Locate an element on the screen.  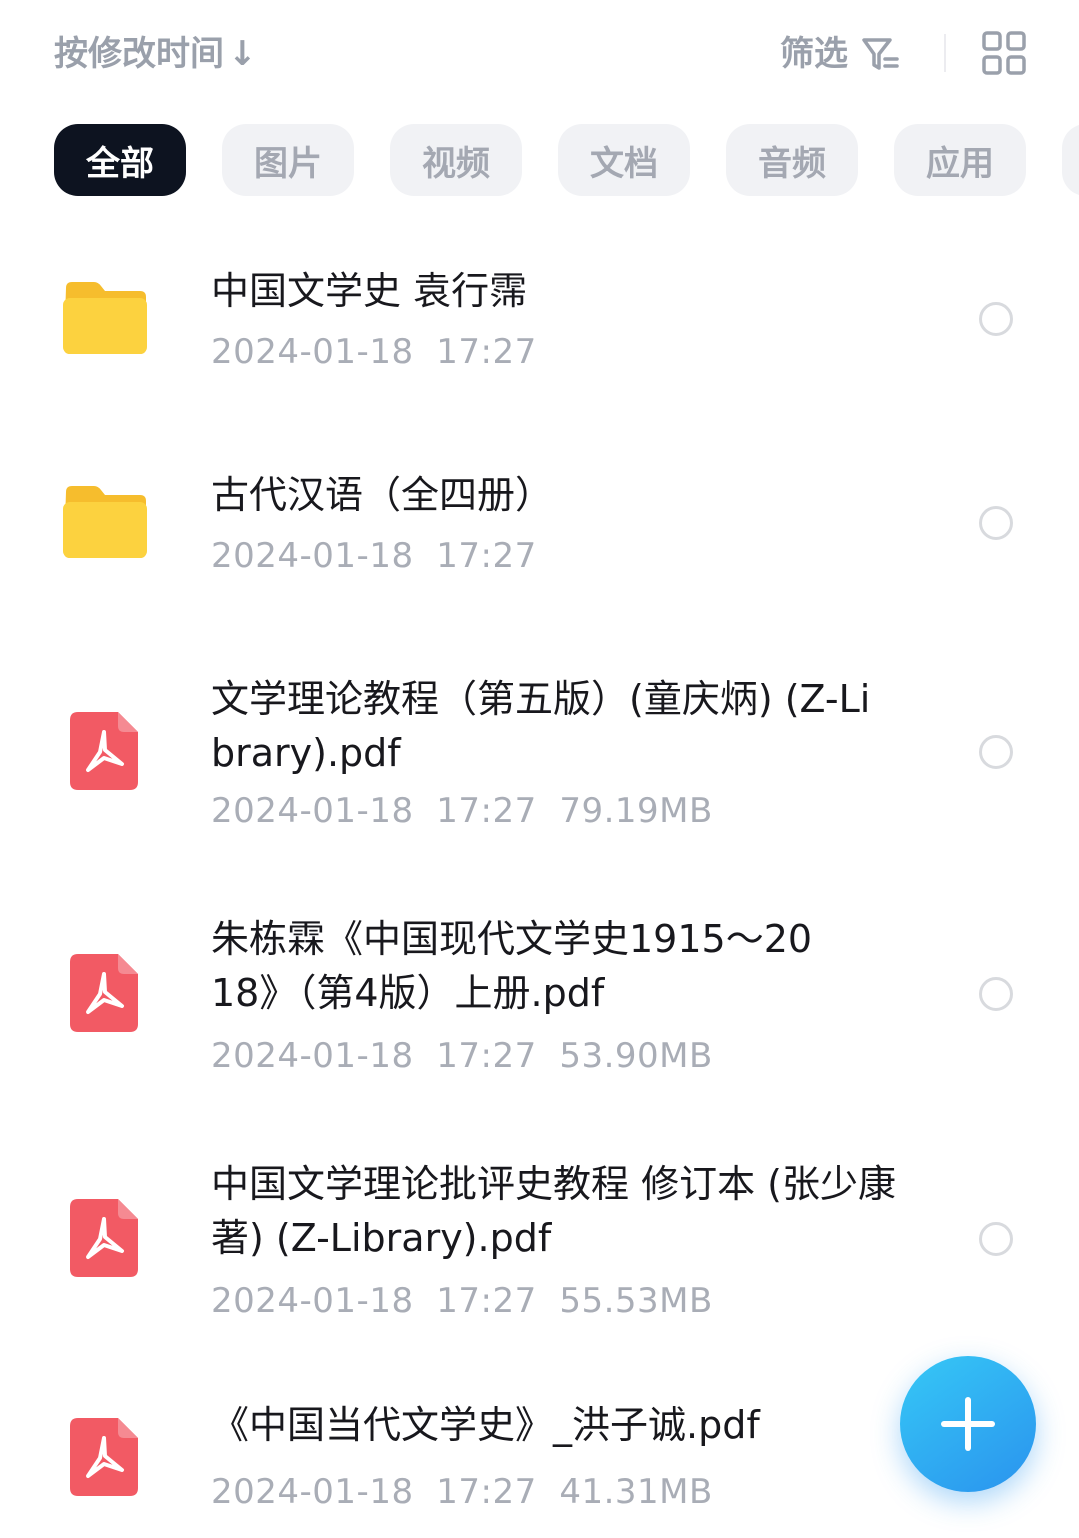
filter-label: 筛选 is located at coordinates (814, 54).